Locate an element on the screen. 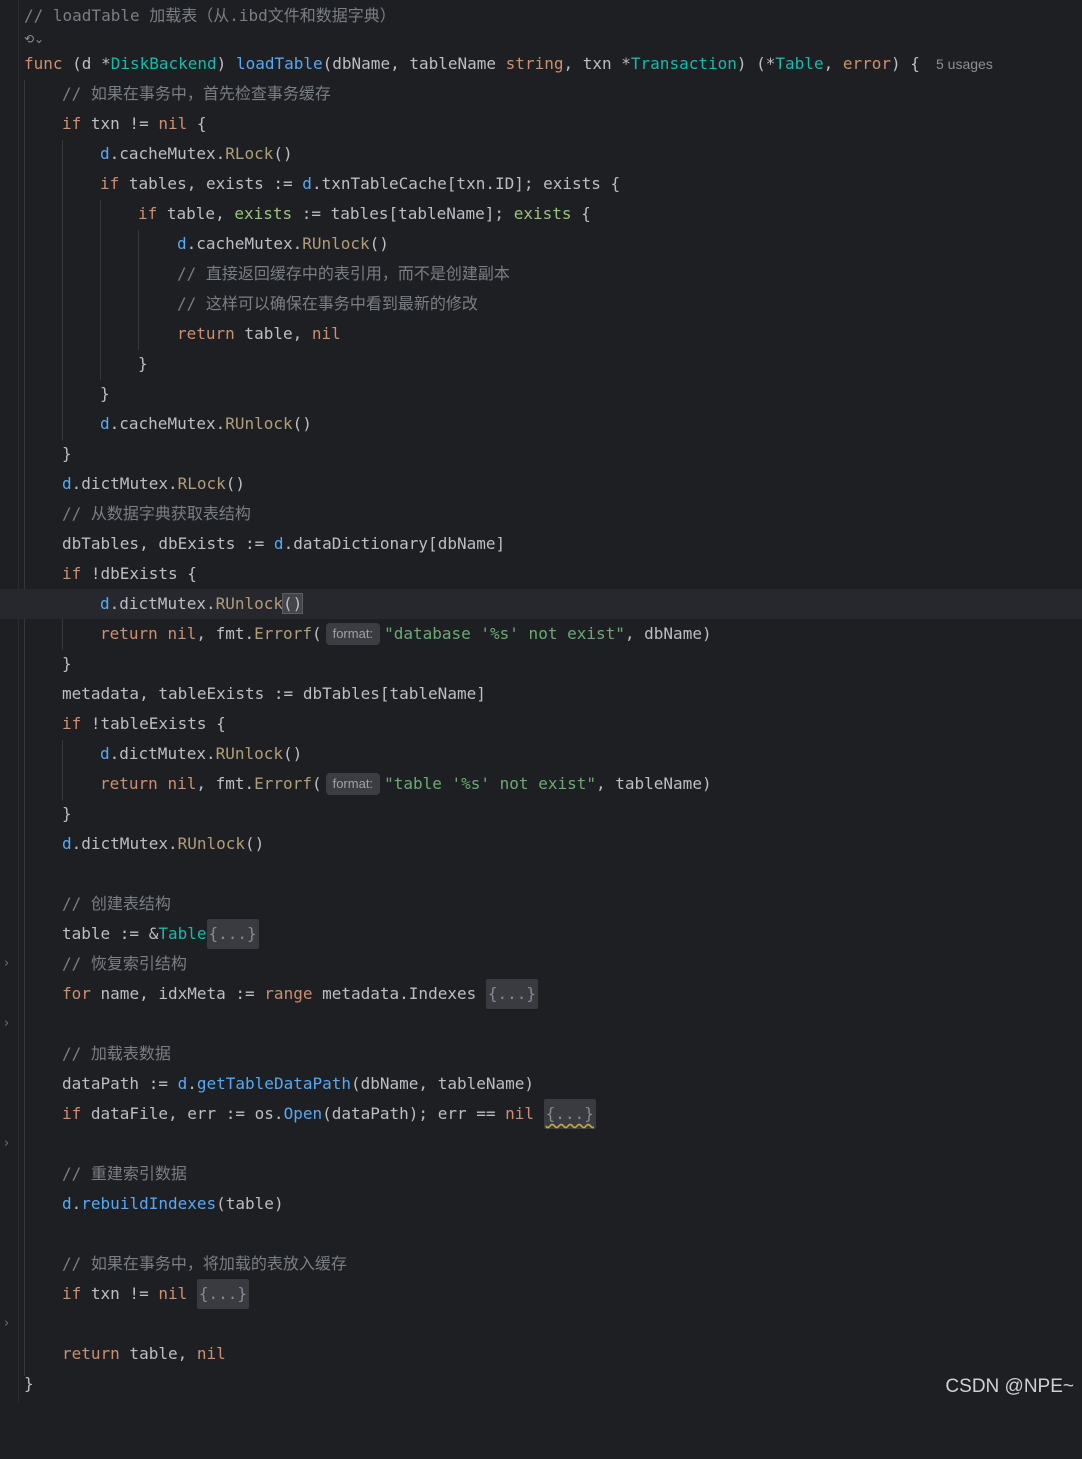  code-line: // 从数据字典获取表结构 is located at coordinates (541, 514).